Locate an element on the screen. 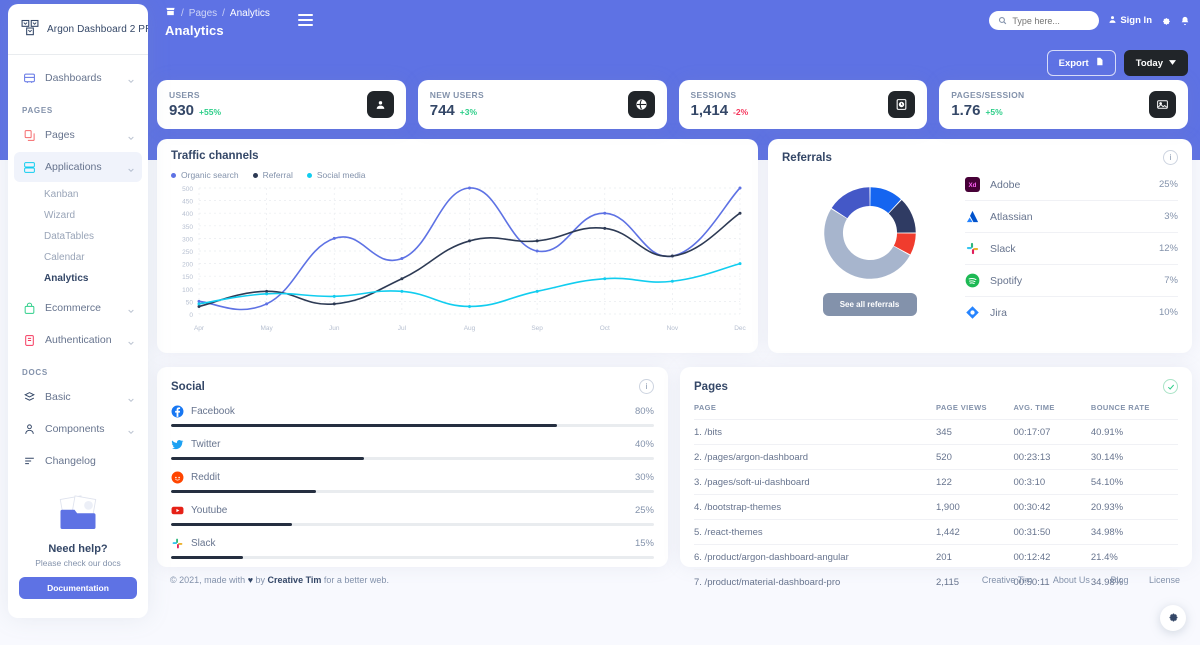 The image size is (1200, 645). referral-row: Slack 12% is located at coordinates (1071, 249).